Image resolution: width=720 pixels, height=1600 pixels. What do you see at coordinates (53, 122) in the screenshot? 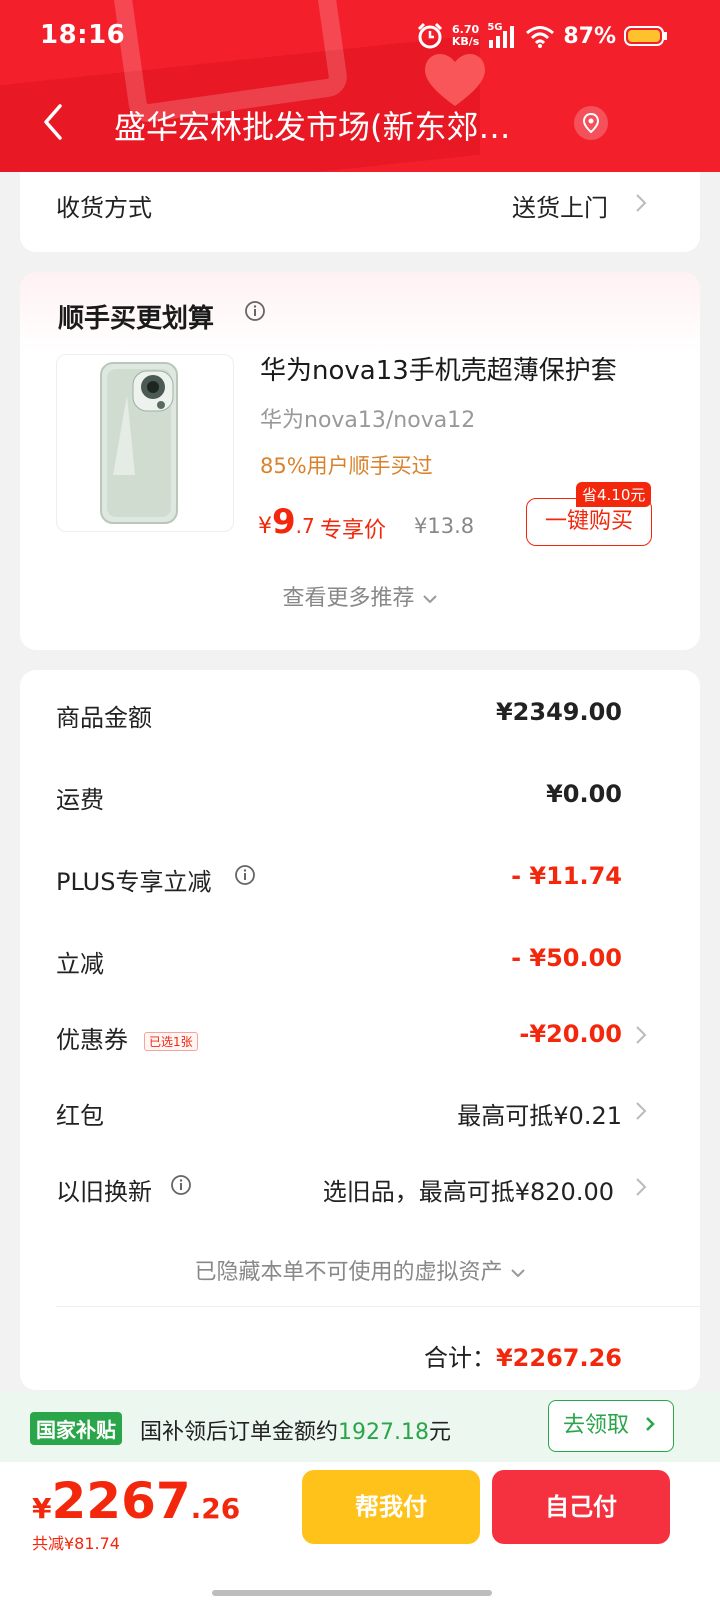
I see `back-icon` at bounding box center [53, 122].